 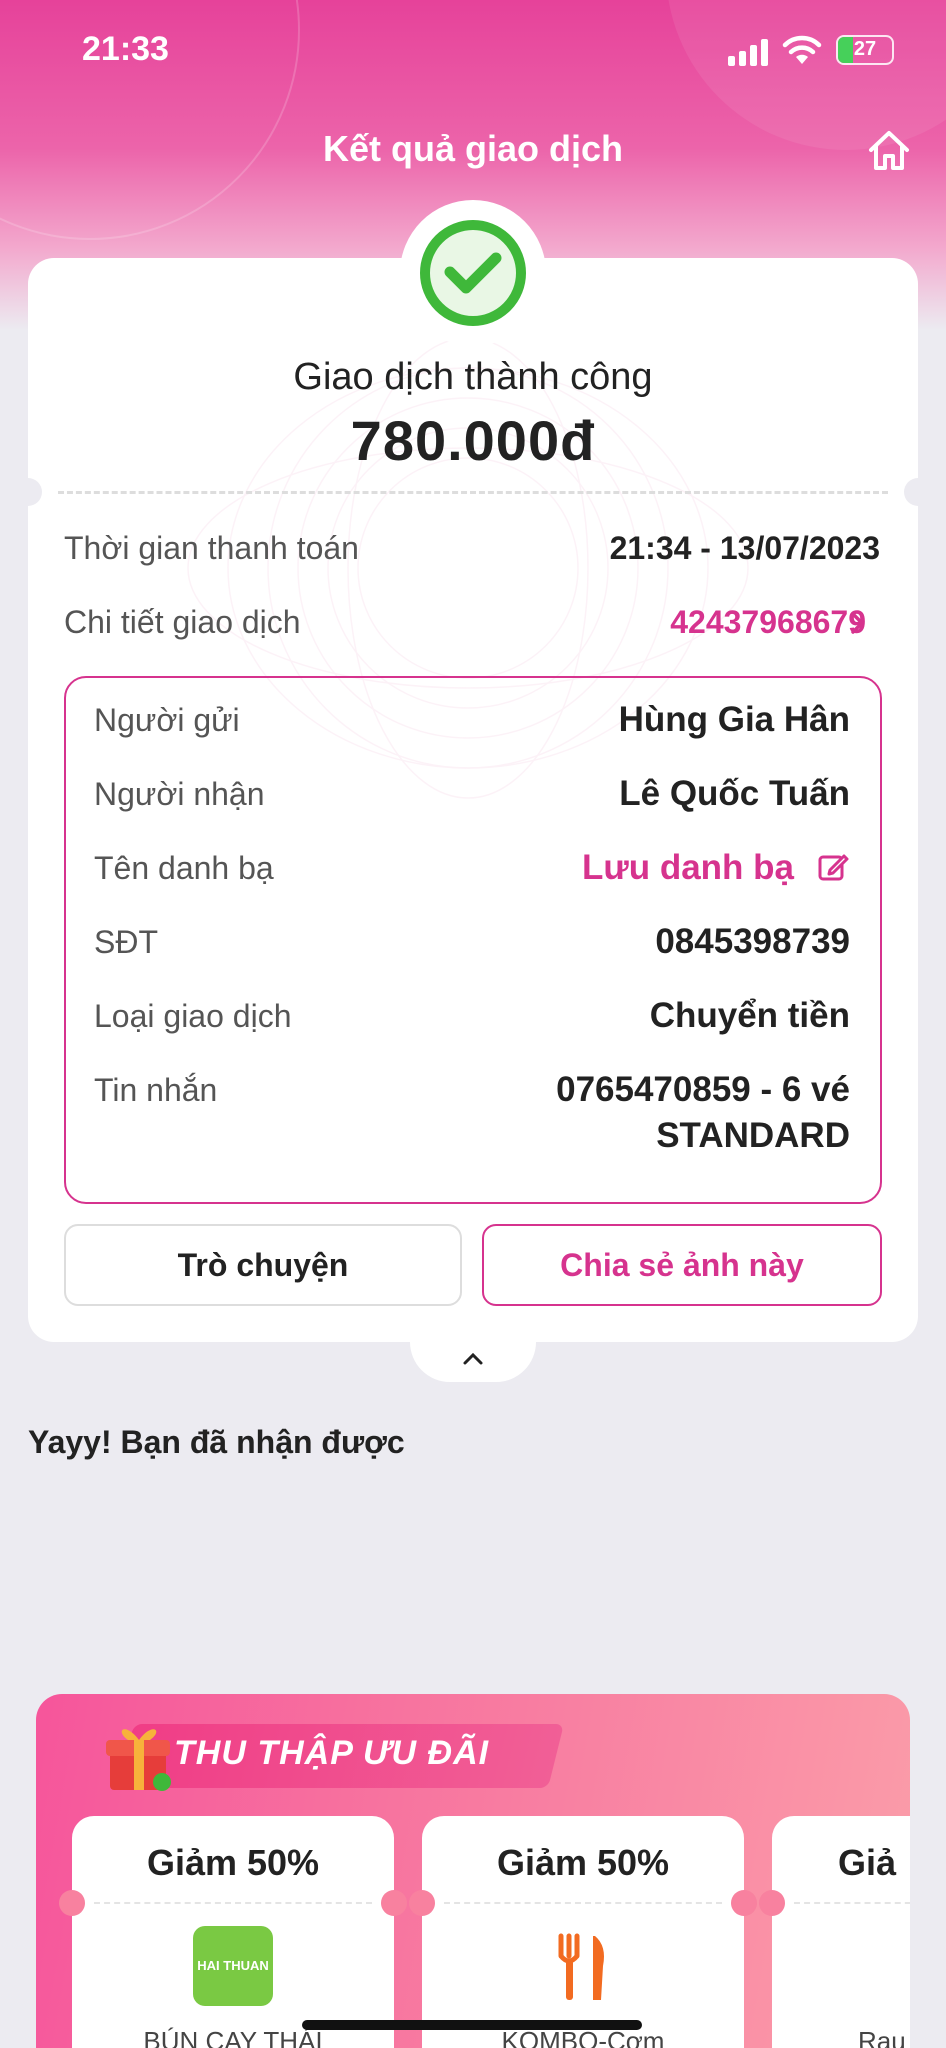 What do you see at coordinates (703, 1089) in the screenshot?
I see `message-value-line1: 0765470859 - 6 vé` at bounding box center [703, 1089].